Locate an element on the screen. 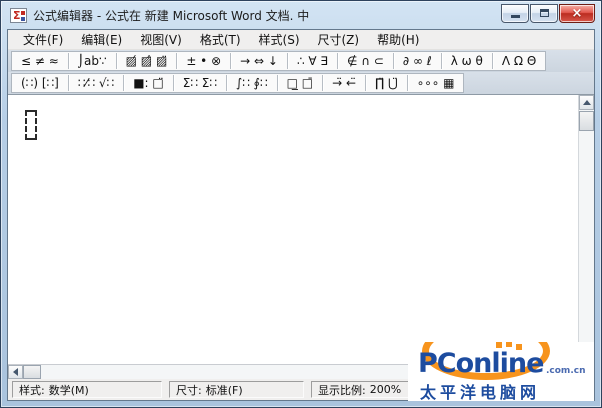 Image resolution: width=602 pixels, height=408 pixels. status-size-field: 尺寸: 标准(F) is located at coordinates (236, 389).